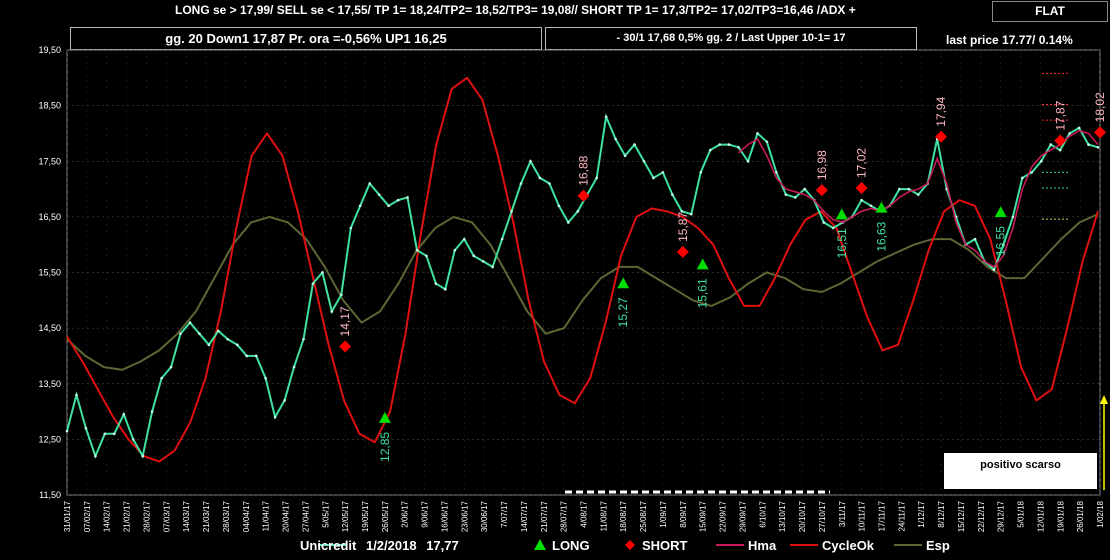 This screenshot has width=1110, height=560. Describe the element at coordinates (1100, 513) in the screenshot. I see `x-tick-label: 1/02/18` at that location.